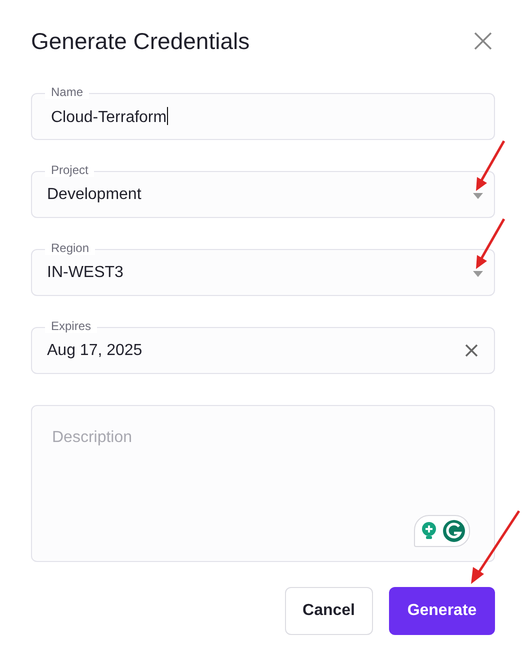 This screenshot has width=526, height=654. What do you see at coordinates (71, 326) in the screenshot?
I see `field-label: Expires` at bounding box center [71, 326].